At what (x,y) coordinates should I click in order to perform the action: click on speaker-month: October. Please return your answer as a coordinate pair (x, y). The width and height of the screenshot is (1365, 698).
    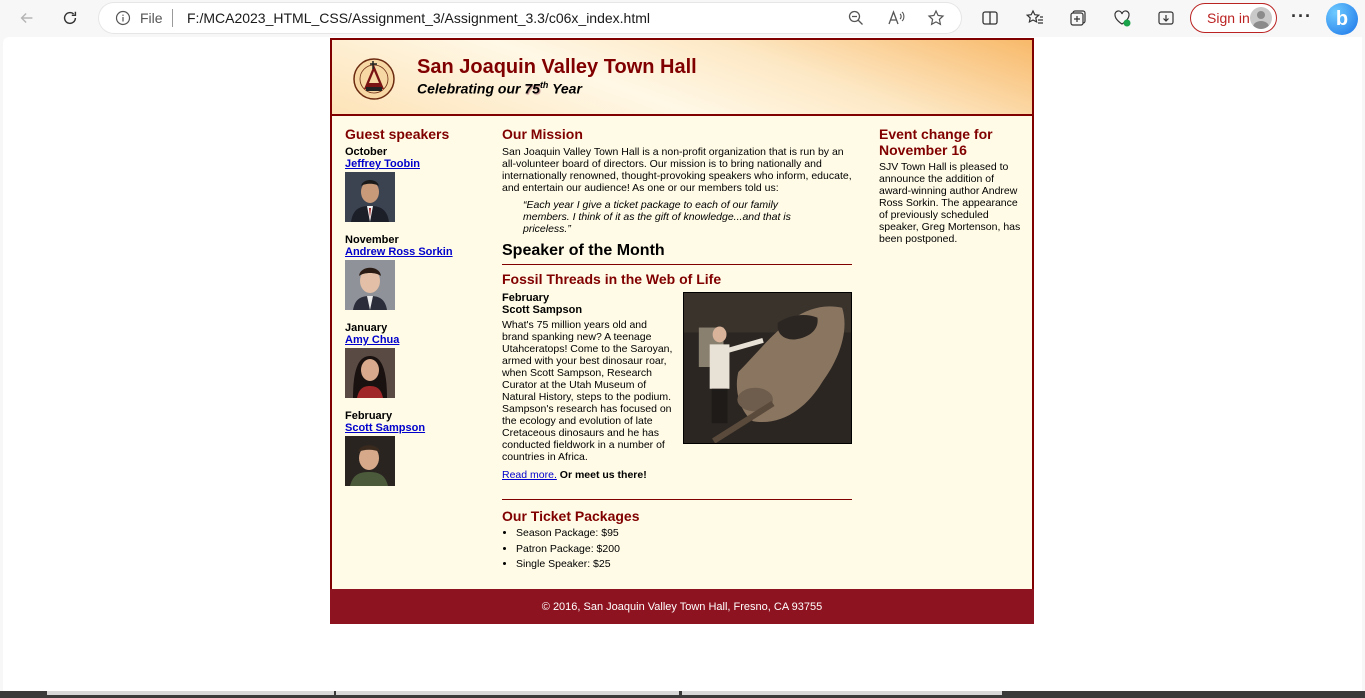
    Looking at the image, I should click on (366, 152).